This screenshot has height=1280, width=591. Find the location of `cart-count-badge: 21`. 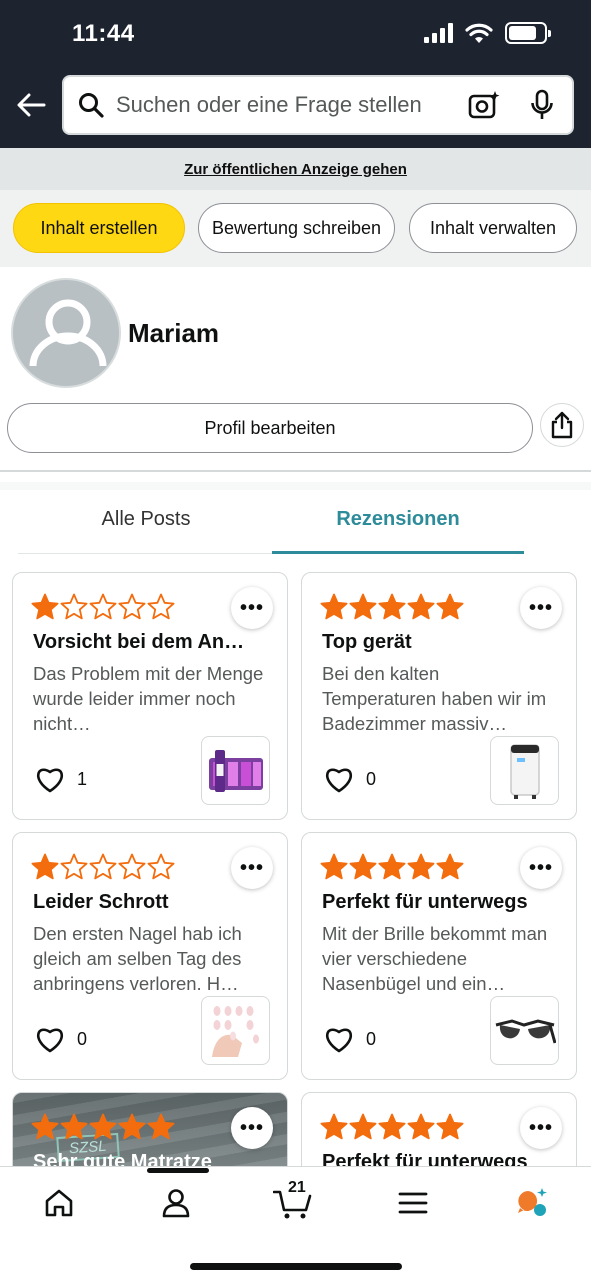

cart-count-badge: 21 is located at coordinates (297, 1187).